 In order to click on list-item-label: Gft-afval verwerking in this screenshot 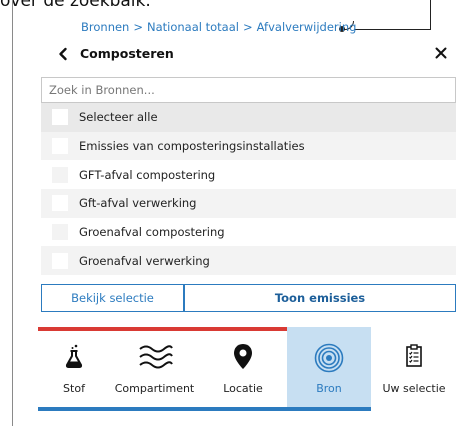, I will do `click(138, 203)`.